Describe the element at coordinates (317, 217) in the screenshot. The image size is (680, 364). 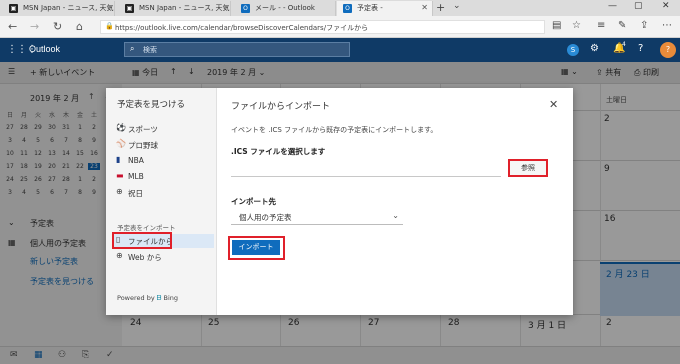
I see `target-calendar-select: 個人用の予定表 ⌄` at that location.